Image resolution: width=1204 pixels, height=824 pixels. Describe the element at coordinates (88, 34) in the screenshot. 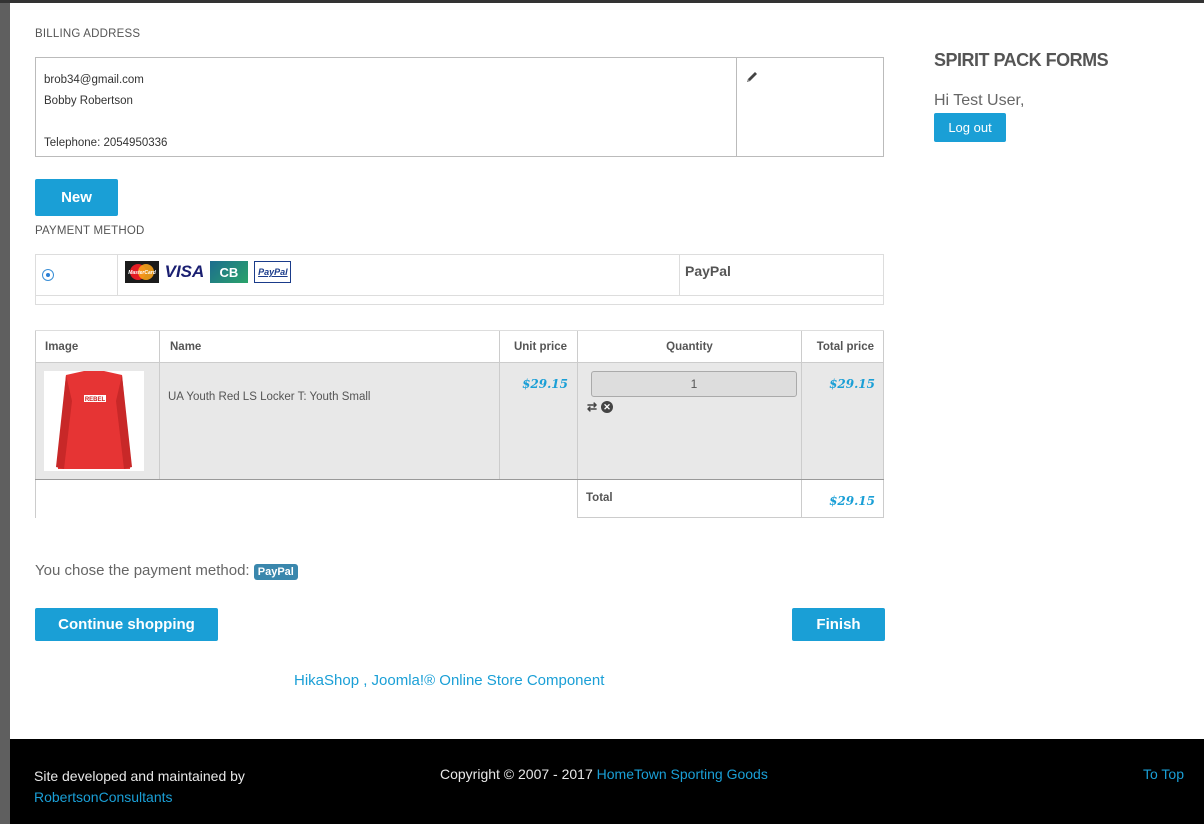

I see `billing-address-label: BILLING ADDRESS` at that location.